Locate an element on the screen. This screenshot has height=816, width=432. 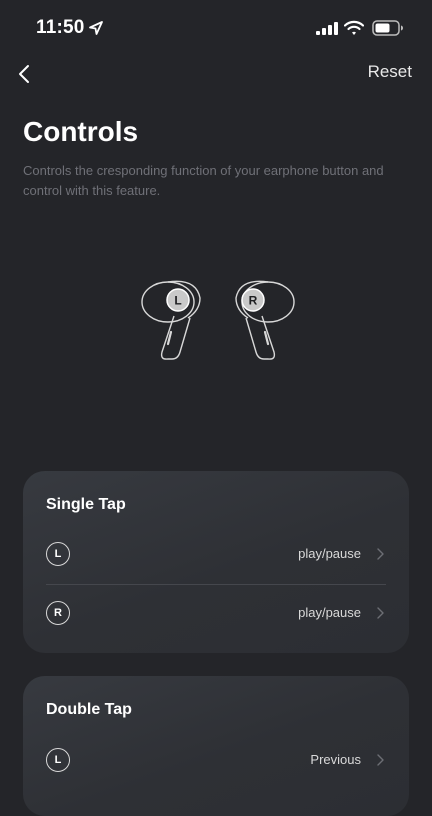
left-earbud-label: L is located at coordinates (177, 301).